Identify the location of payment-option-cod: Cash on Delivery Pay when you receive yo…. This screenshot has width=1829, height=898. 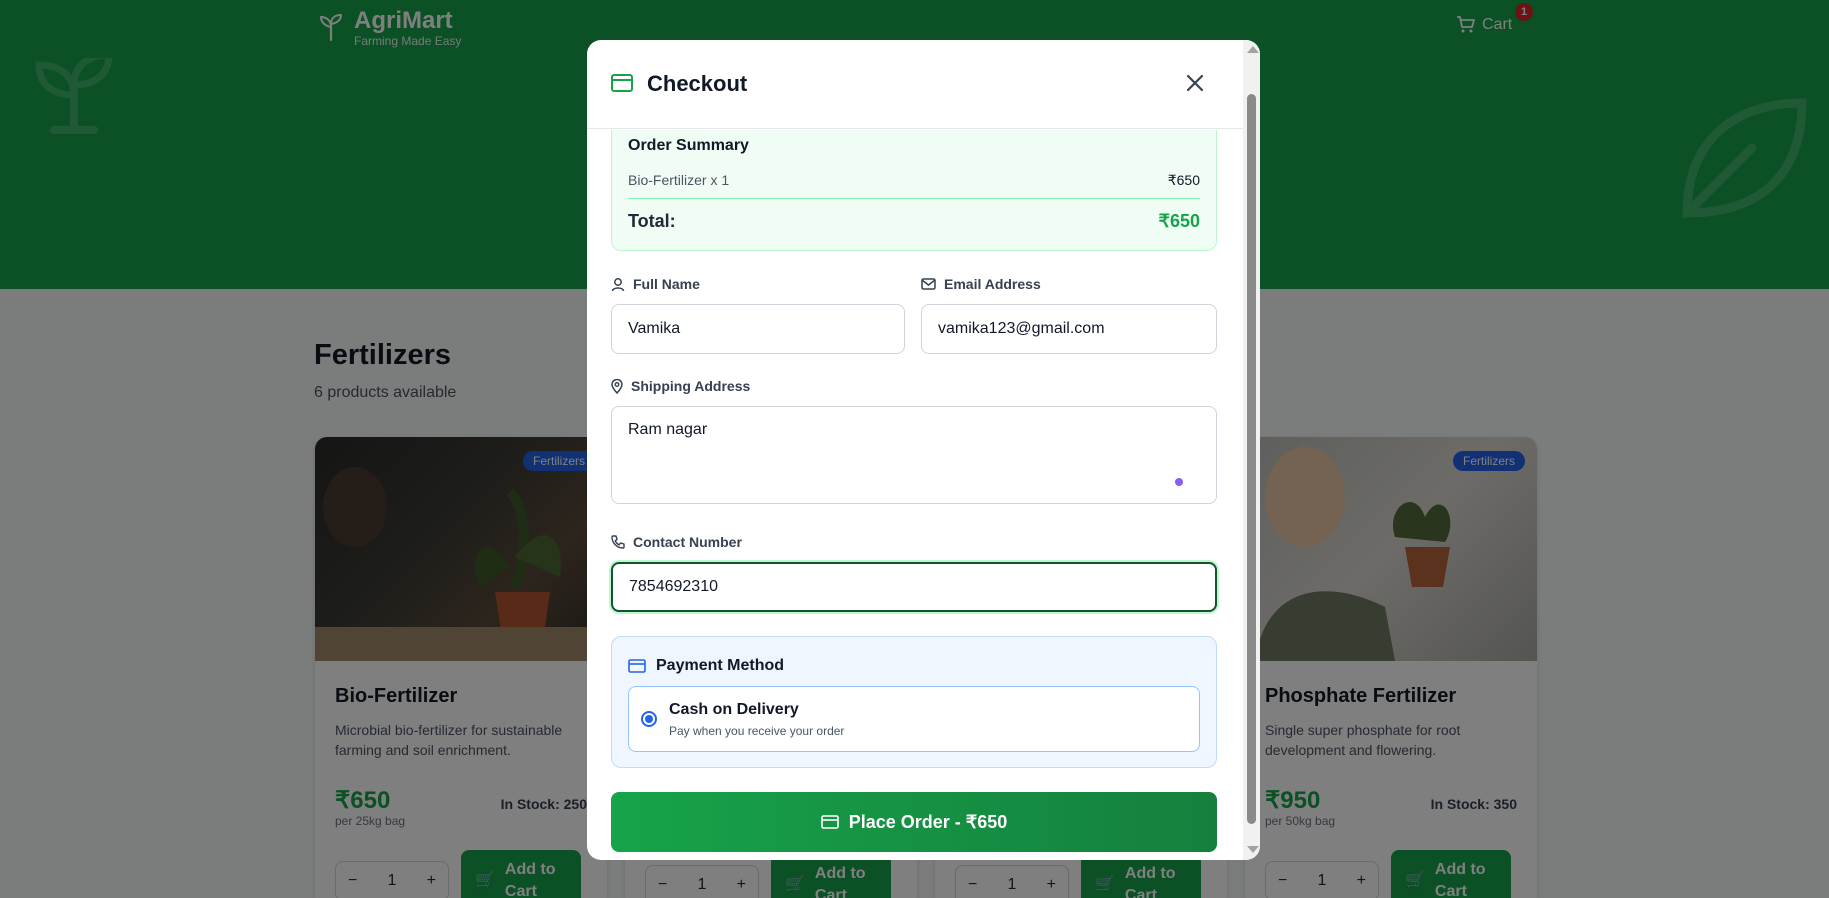
(914, 719).